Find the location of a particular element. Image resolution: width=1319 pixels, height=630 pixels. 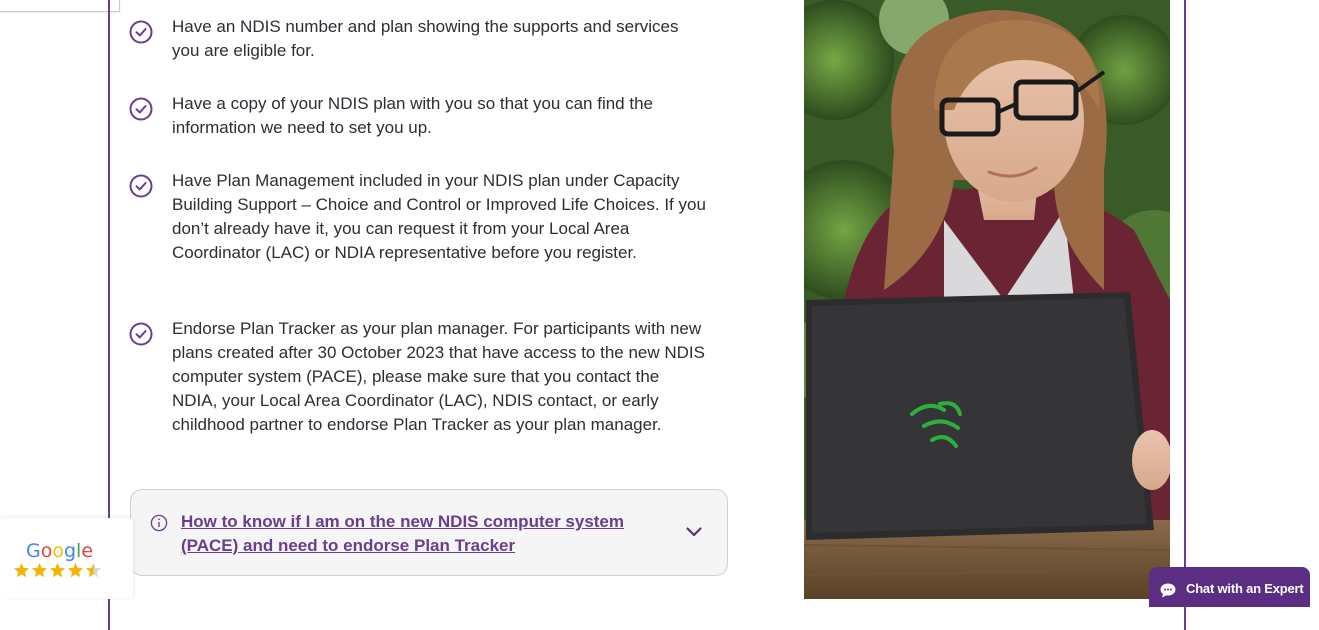

google-logo: Google is located at coordinates (59, 551).